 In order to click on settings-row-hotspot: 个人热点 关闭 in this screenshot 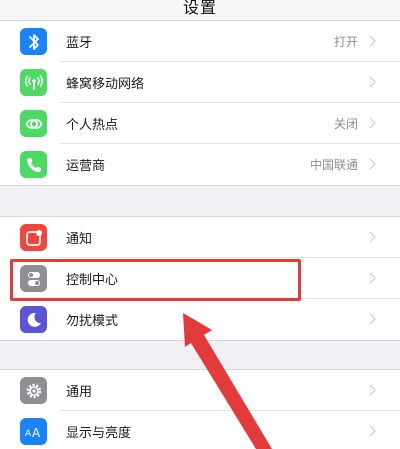, I will do `click(200, 123)`.